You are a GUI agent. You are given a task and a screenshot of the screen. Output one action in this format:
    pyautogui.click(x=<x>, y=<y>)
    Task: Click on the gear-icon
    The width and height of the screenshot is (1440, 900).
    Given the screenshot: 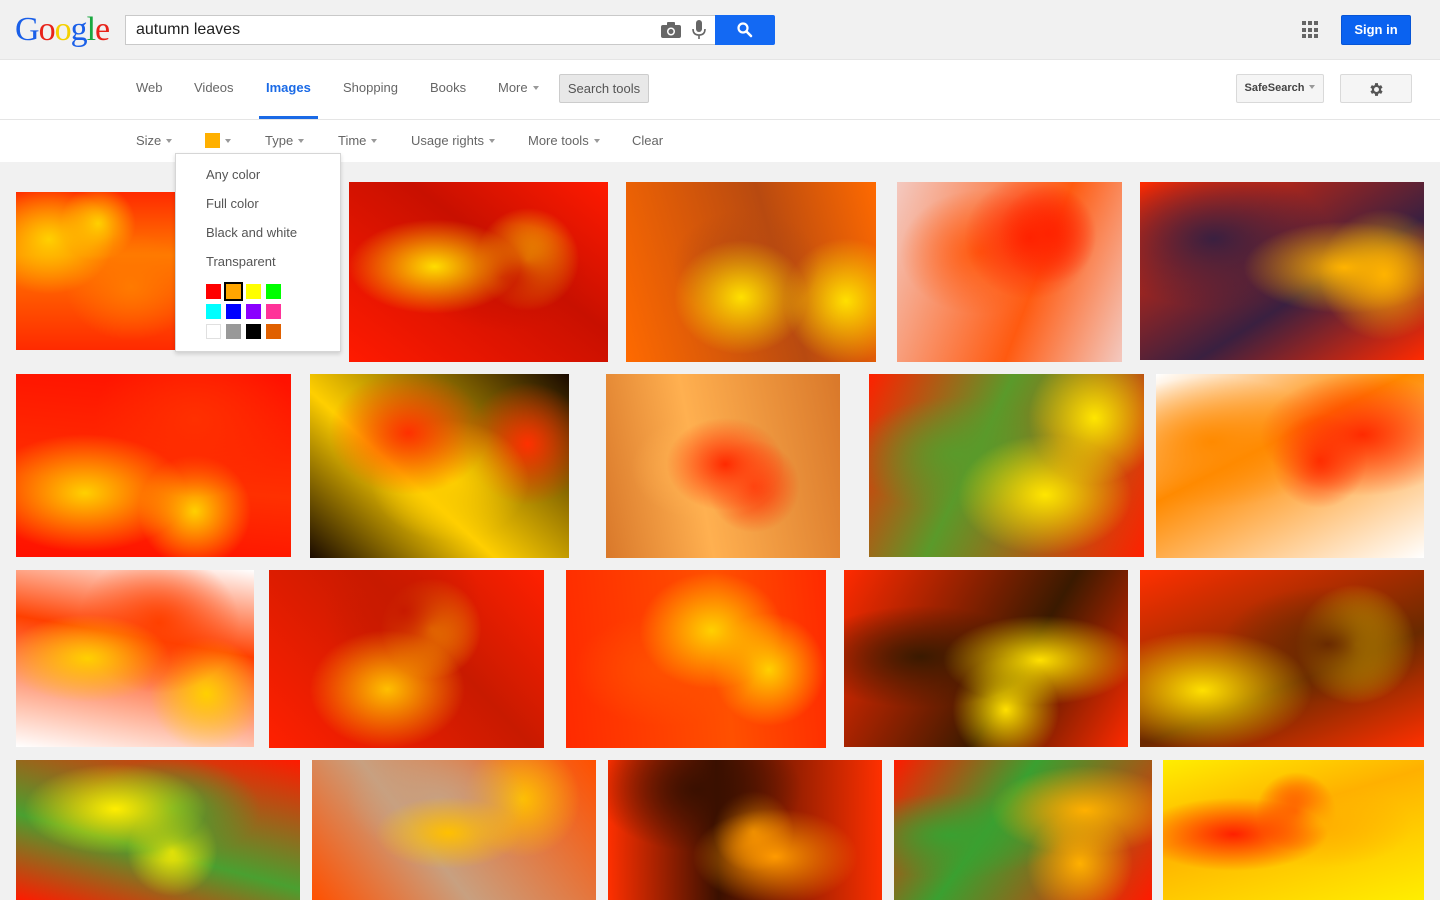 What is the action you would take?
    pyautogui.click(x=1376, y=89)
    